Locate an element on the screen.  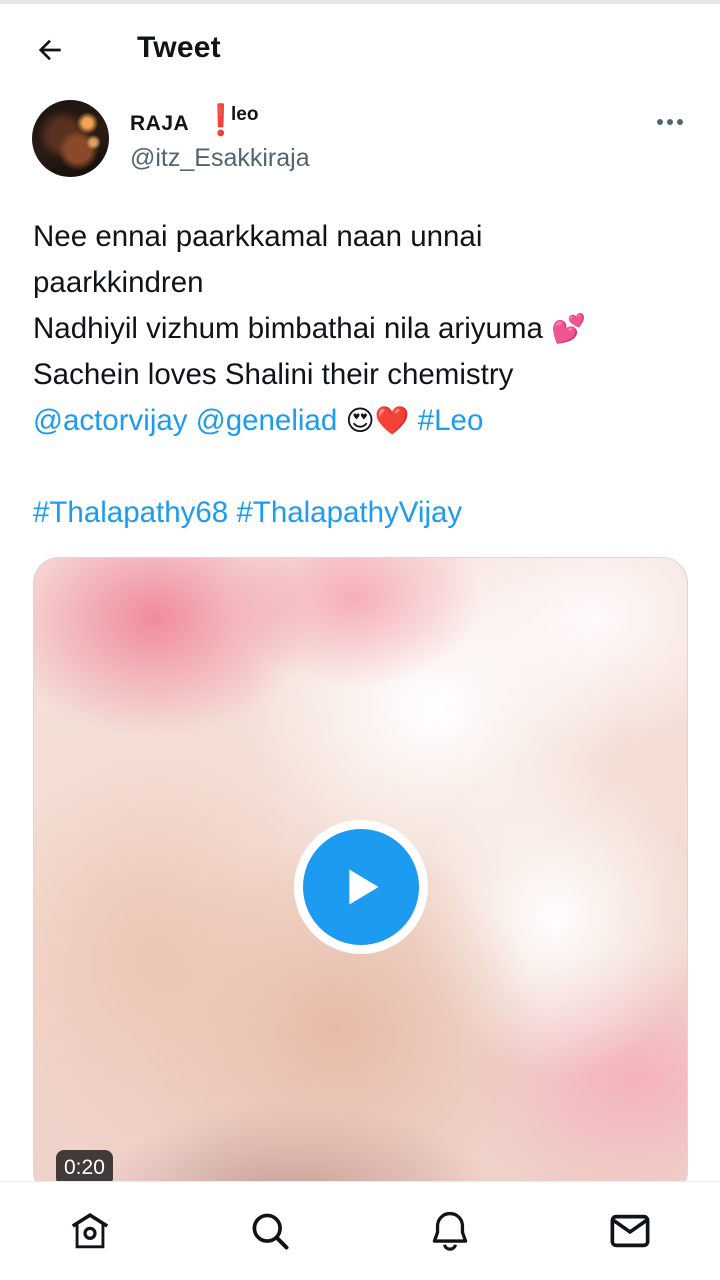
hashtag-thalapathy68: #Thalapathy68 is located at coordinates (130, 512).